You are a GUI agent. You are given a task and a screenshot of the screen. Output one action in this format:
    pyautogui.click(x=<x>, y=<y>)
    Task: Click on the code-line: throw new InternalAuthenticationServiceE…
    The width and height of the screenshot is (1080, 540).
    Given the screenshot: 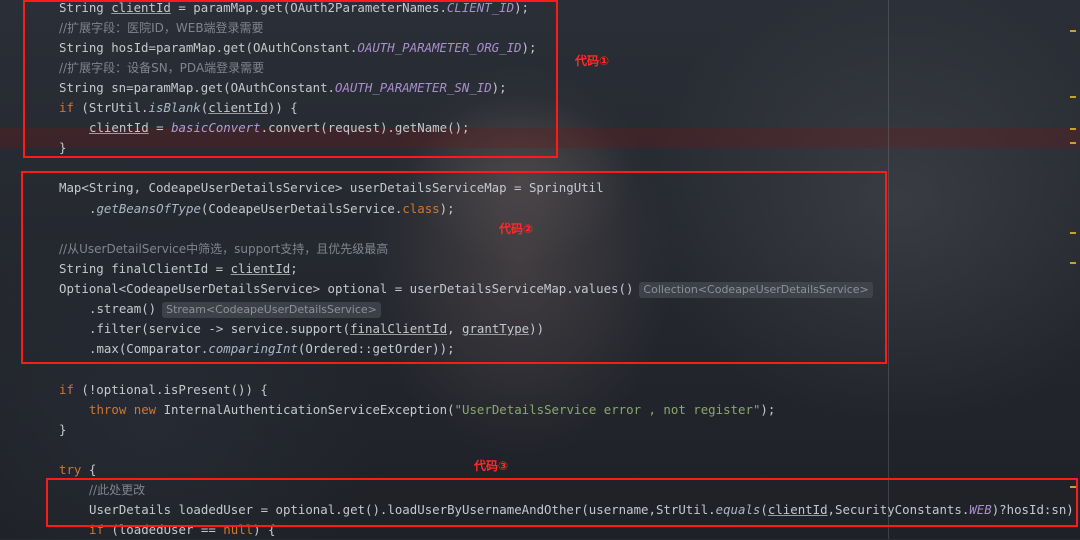 What is the action you would take?
    pyautogui.click(x=432, y=410)
    